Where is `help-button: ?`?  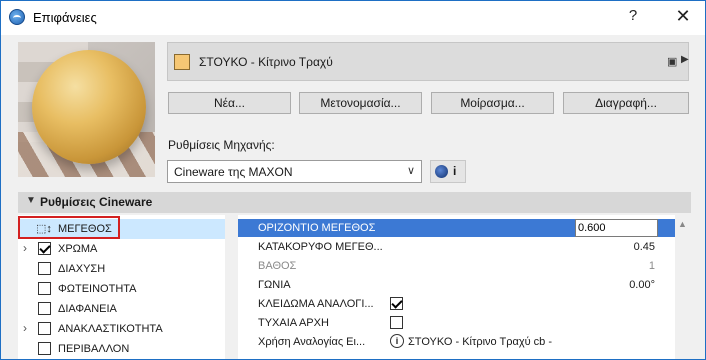 help-button: ? is located at coordinates (633, 17).